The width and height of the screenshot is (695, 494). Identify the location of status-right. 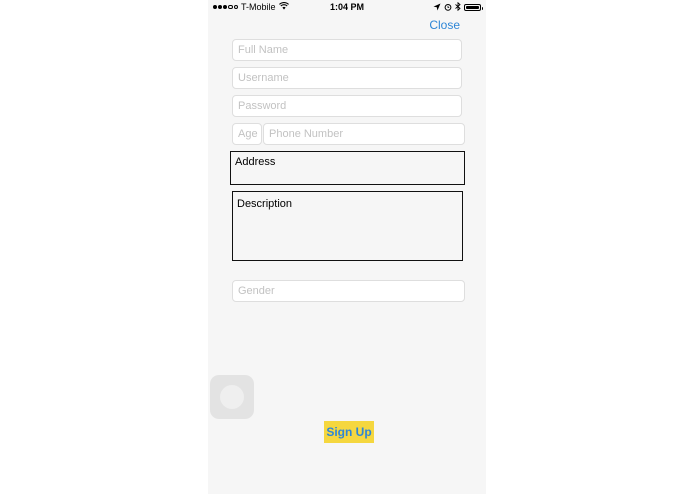
(458, 7).